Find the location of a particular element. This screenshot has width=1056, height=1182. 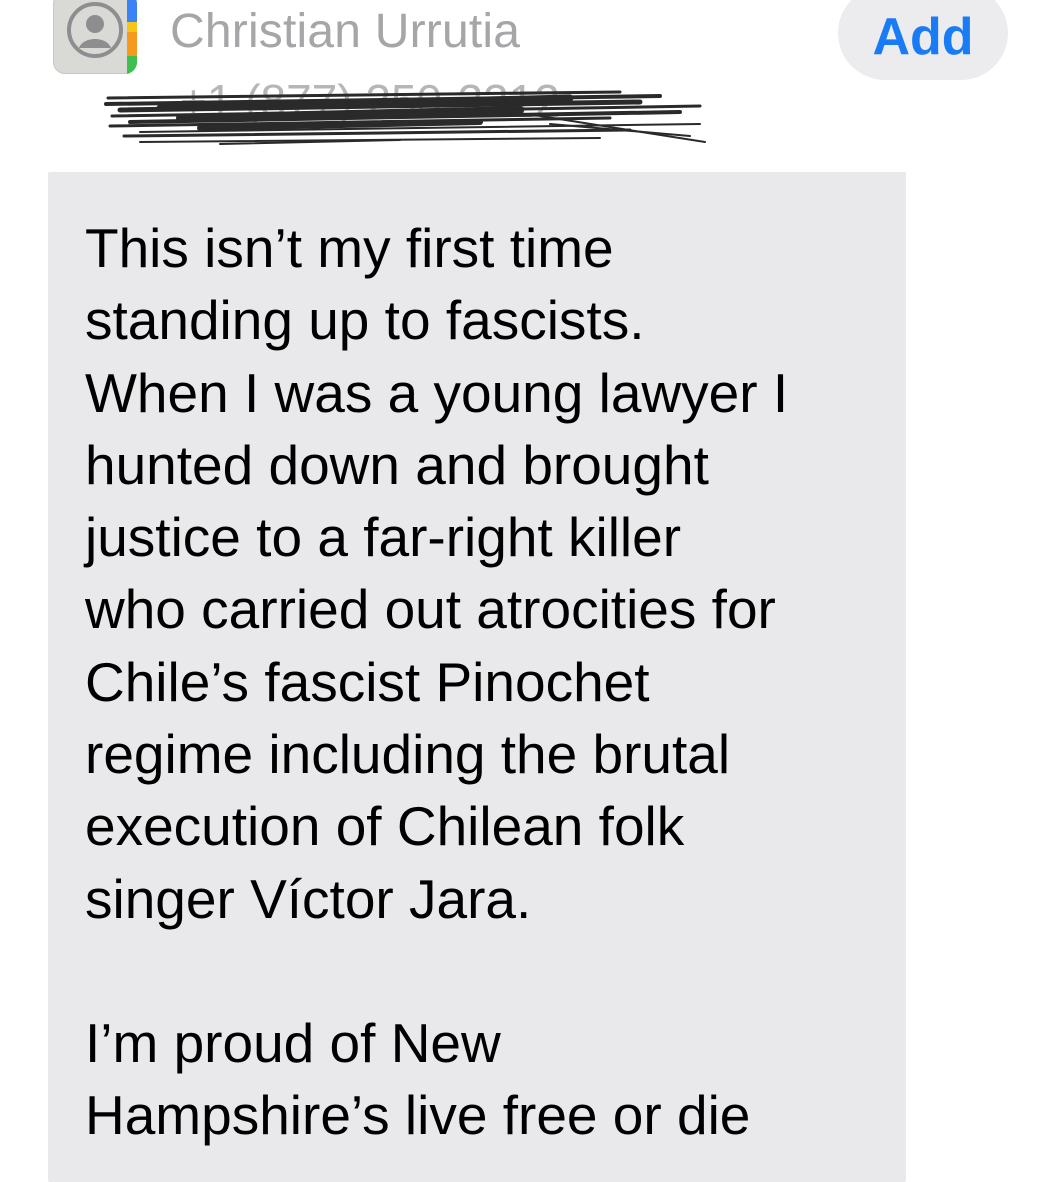

redaction-scribble is located at coordinates (405, 117).